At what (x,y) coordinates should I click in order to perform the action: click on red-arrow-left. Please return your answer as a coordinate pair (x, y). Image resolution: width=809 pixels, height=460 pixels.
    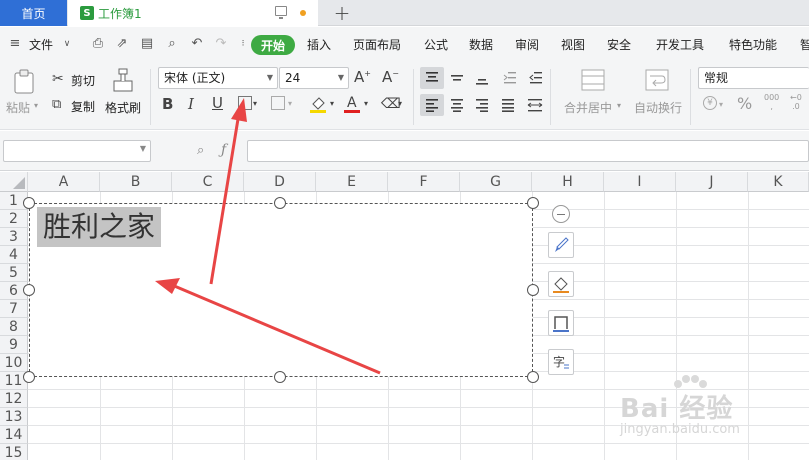
    Looking at the image, I should click on (276, 329).